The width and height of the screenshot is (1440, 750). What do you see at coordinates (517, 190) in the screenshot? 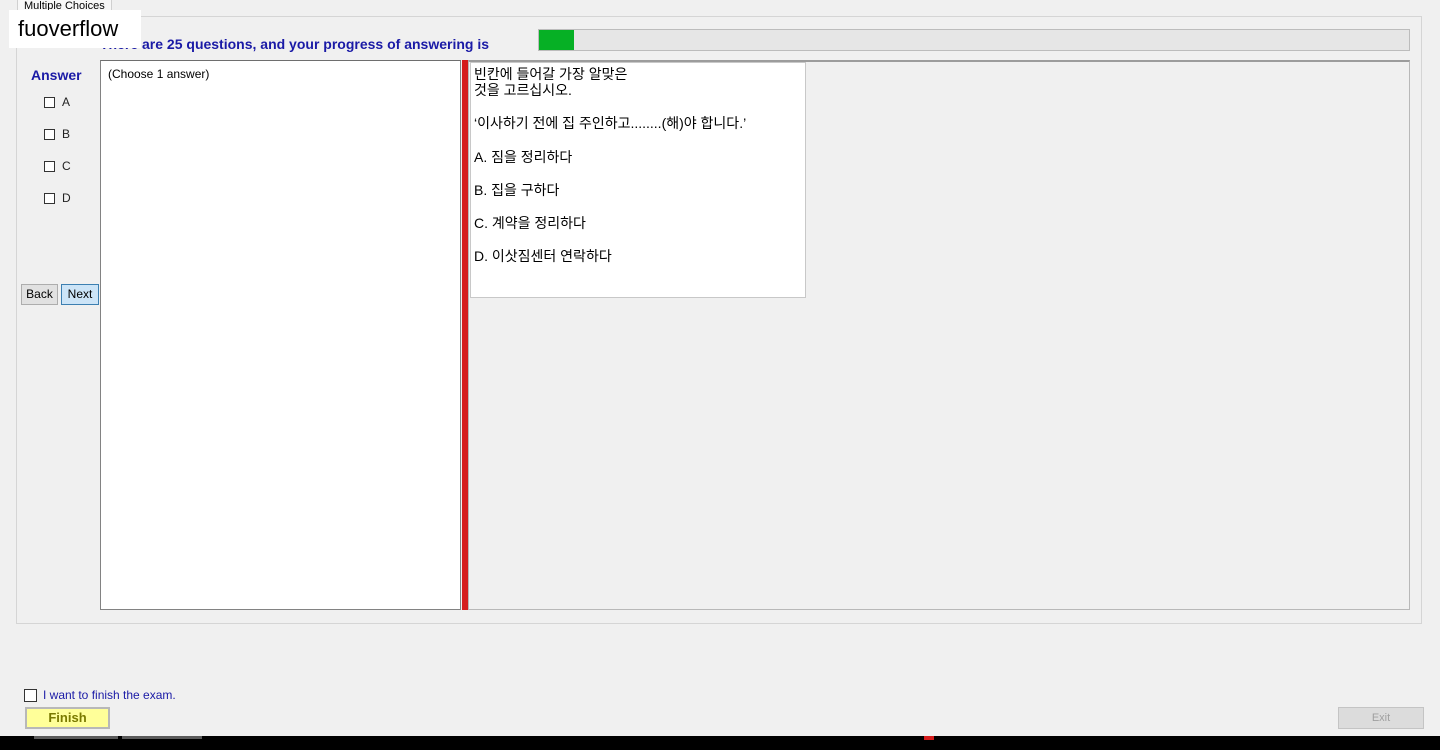
I see `question-choice-b: B. 집을 구하다` at bounding box center [517, 190].